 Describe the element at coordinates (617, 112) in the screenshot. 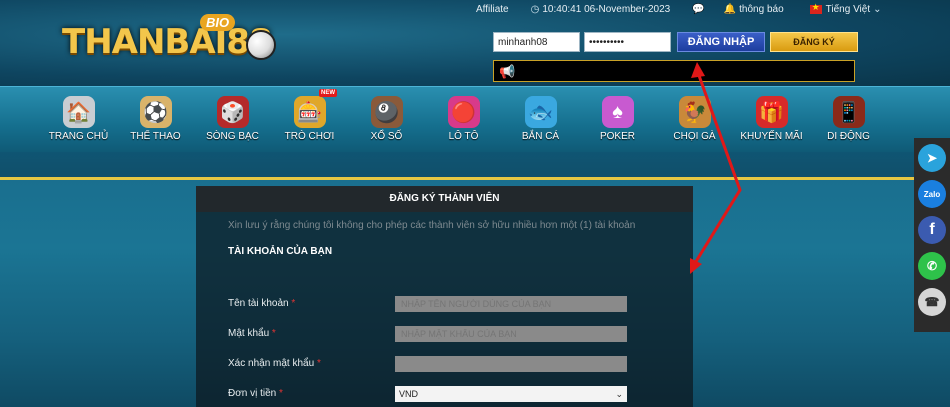

I see `poker-cards-icon: ♠` at that location.